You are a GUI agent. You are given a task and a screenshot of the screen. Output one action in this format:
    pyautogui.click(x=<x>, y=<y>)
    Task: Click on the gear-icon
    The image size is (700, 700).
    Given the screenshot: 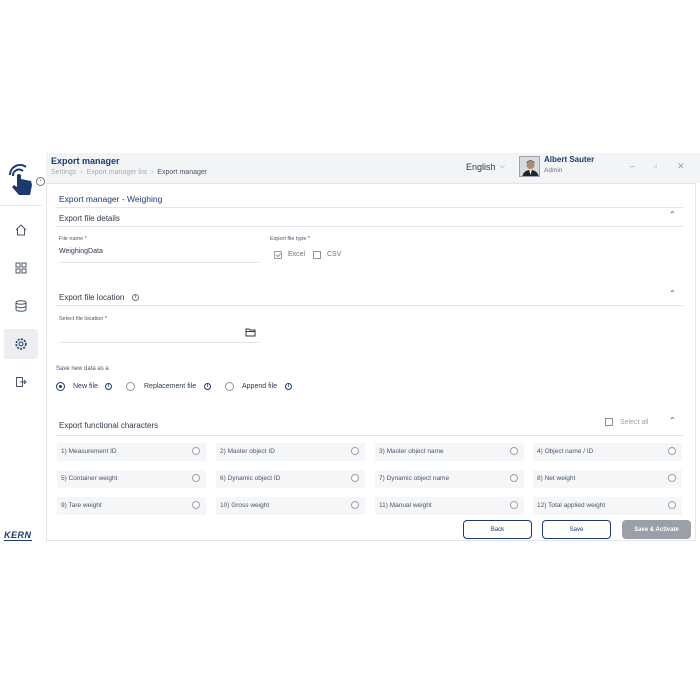 What is the action you would take?
    pyautogui.click(x=21, y=344)
    